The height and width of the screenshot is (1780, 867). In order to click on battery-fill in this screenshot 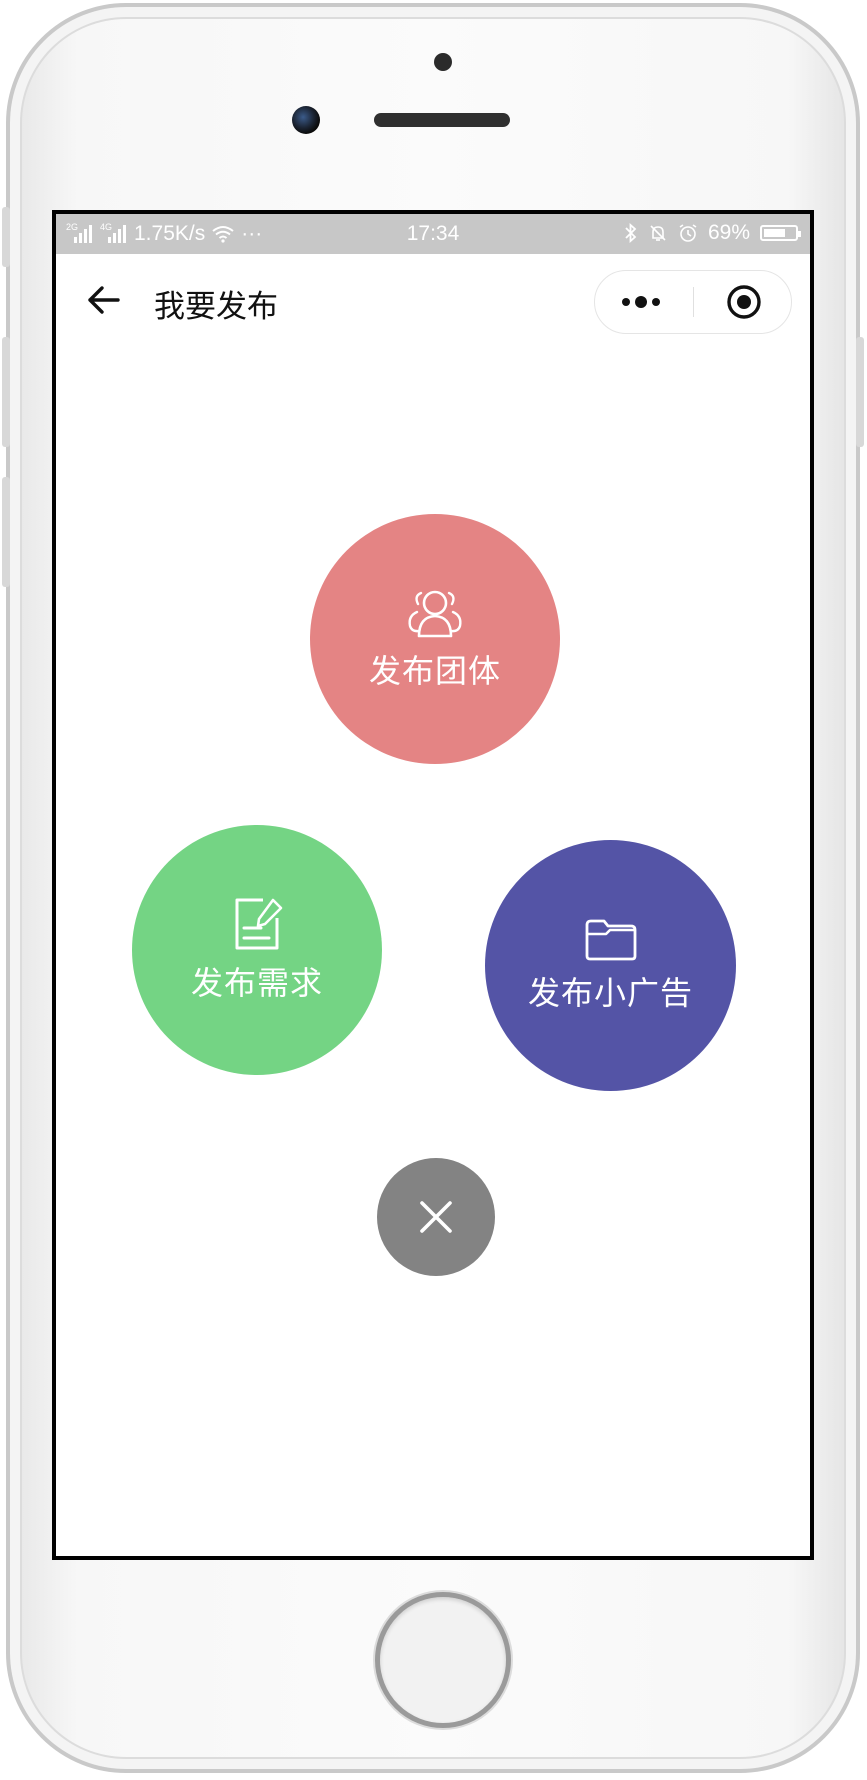, I will do `click(774, 233)`.